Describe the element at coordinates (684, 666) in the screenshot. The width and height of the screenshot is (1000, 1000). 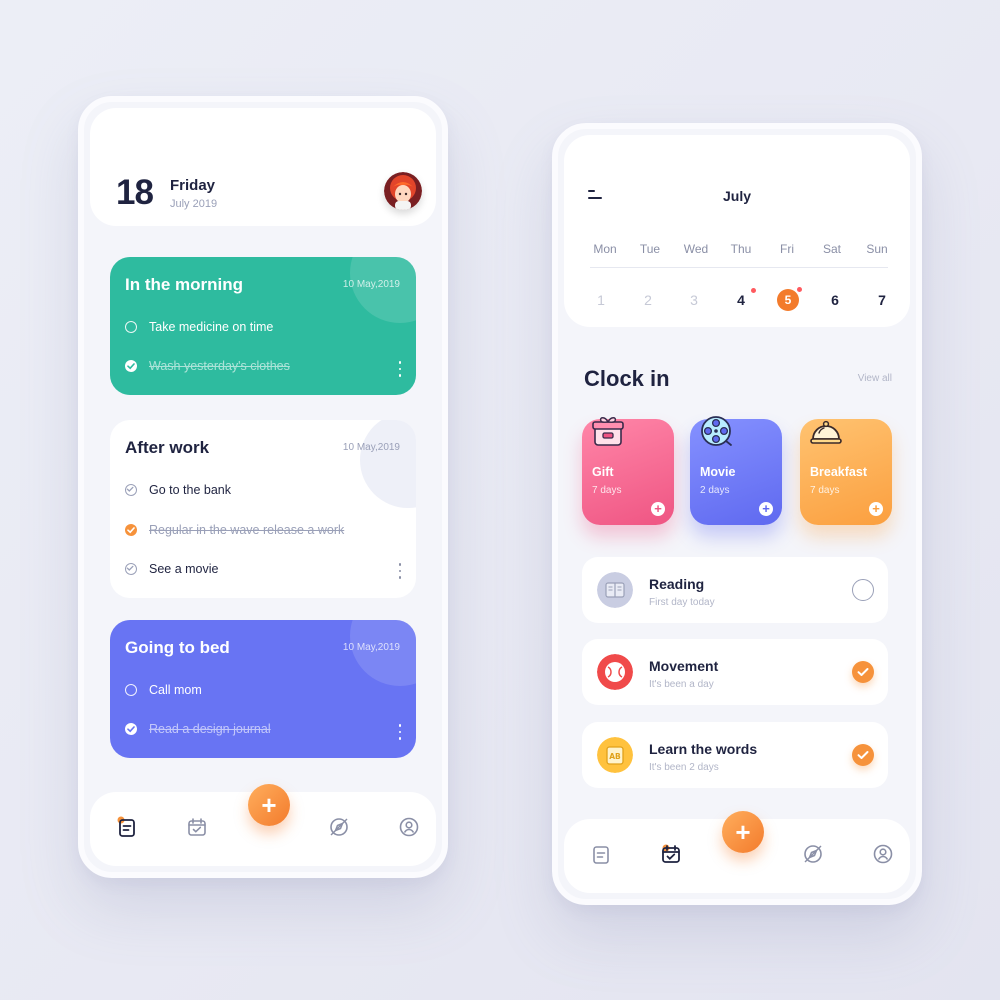
I see `habit-name: Movement` at that location.